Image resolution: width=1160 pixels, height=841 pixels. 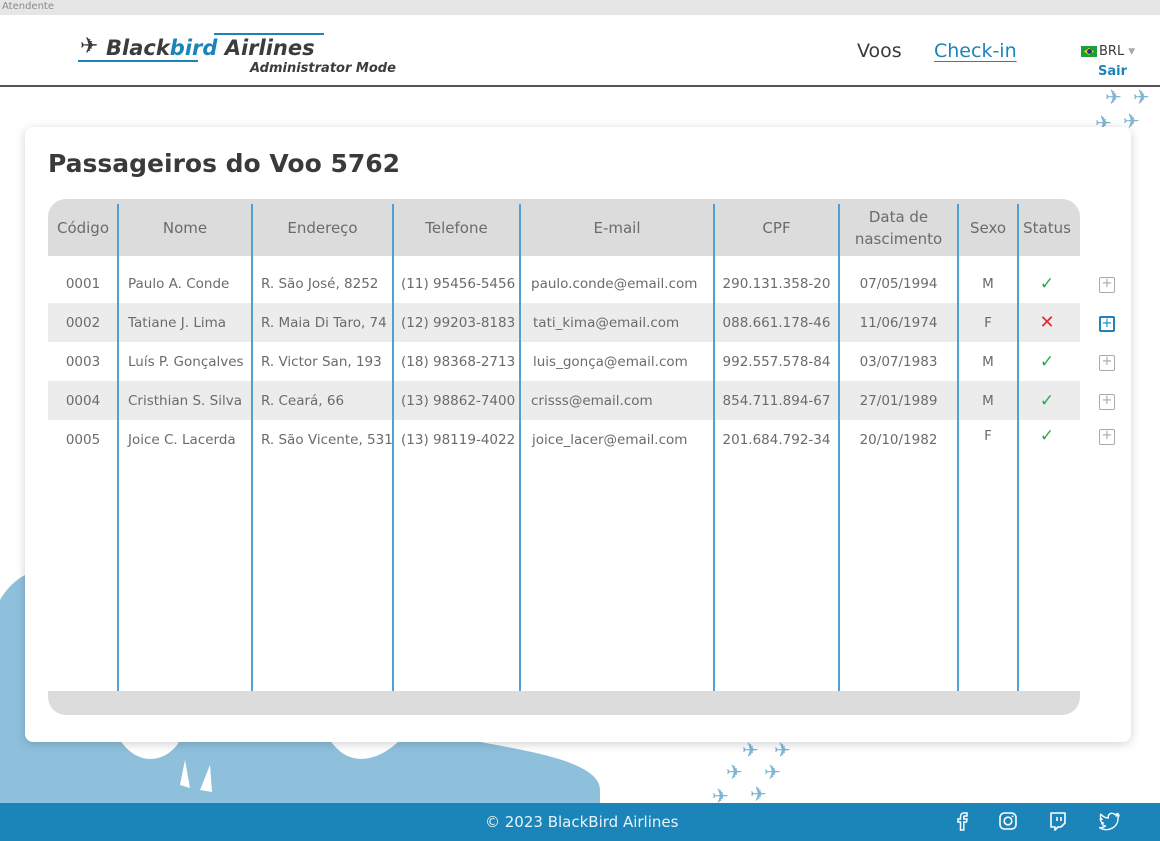 What do you see at coordinates (1047, 322) in the screenshot?
I see `status-cross-icon: ✕` at bounding box center [1047, 322].